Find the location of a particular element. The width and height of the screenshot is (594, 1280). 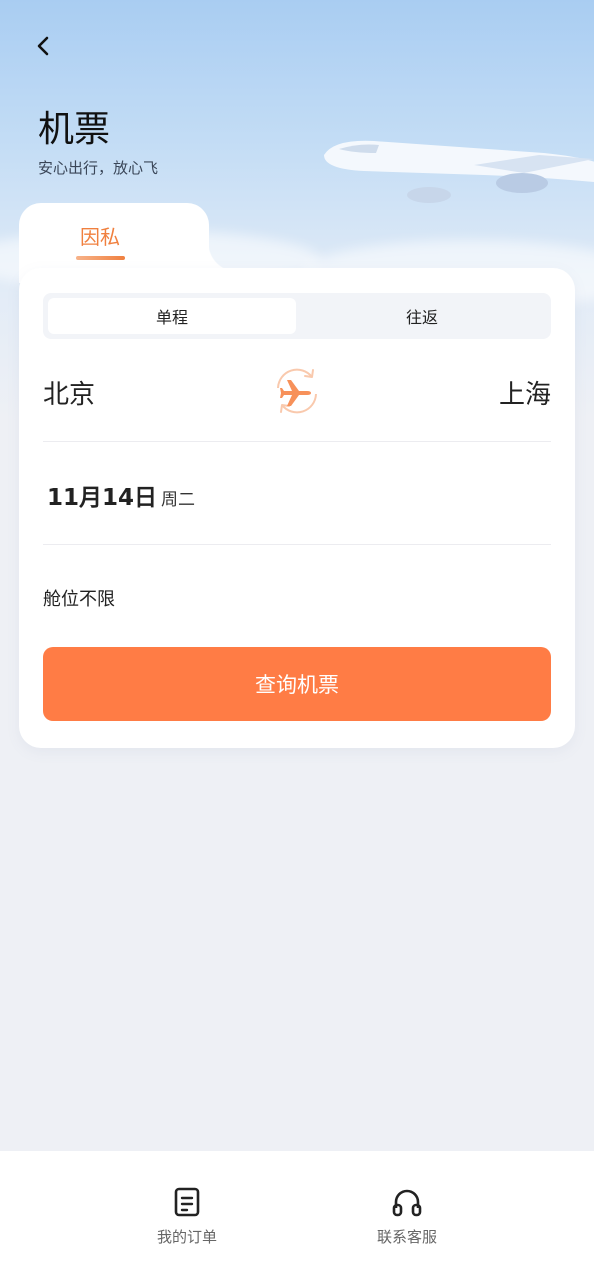

nav-label: 联系客服 is located at coordinates (406, 1237).